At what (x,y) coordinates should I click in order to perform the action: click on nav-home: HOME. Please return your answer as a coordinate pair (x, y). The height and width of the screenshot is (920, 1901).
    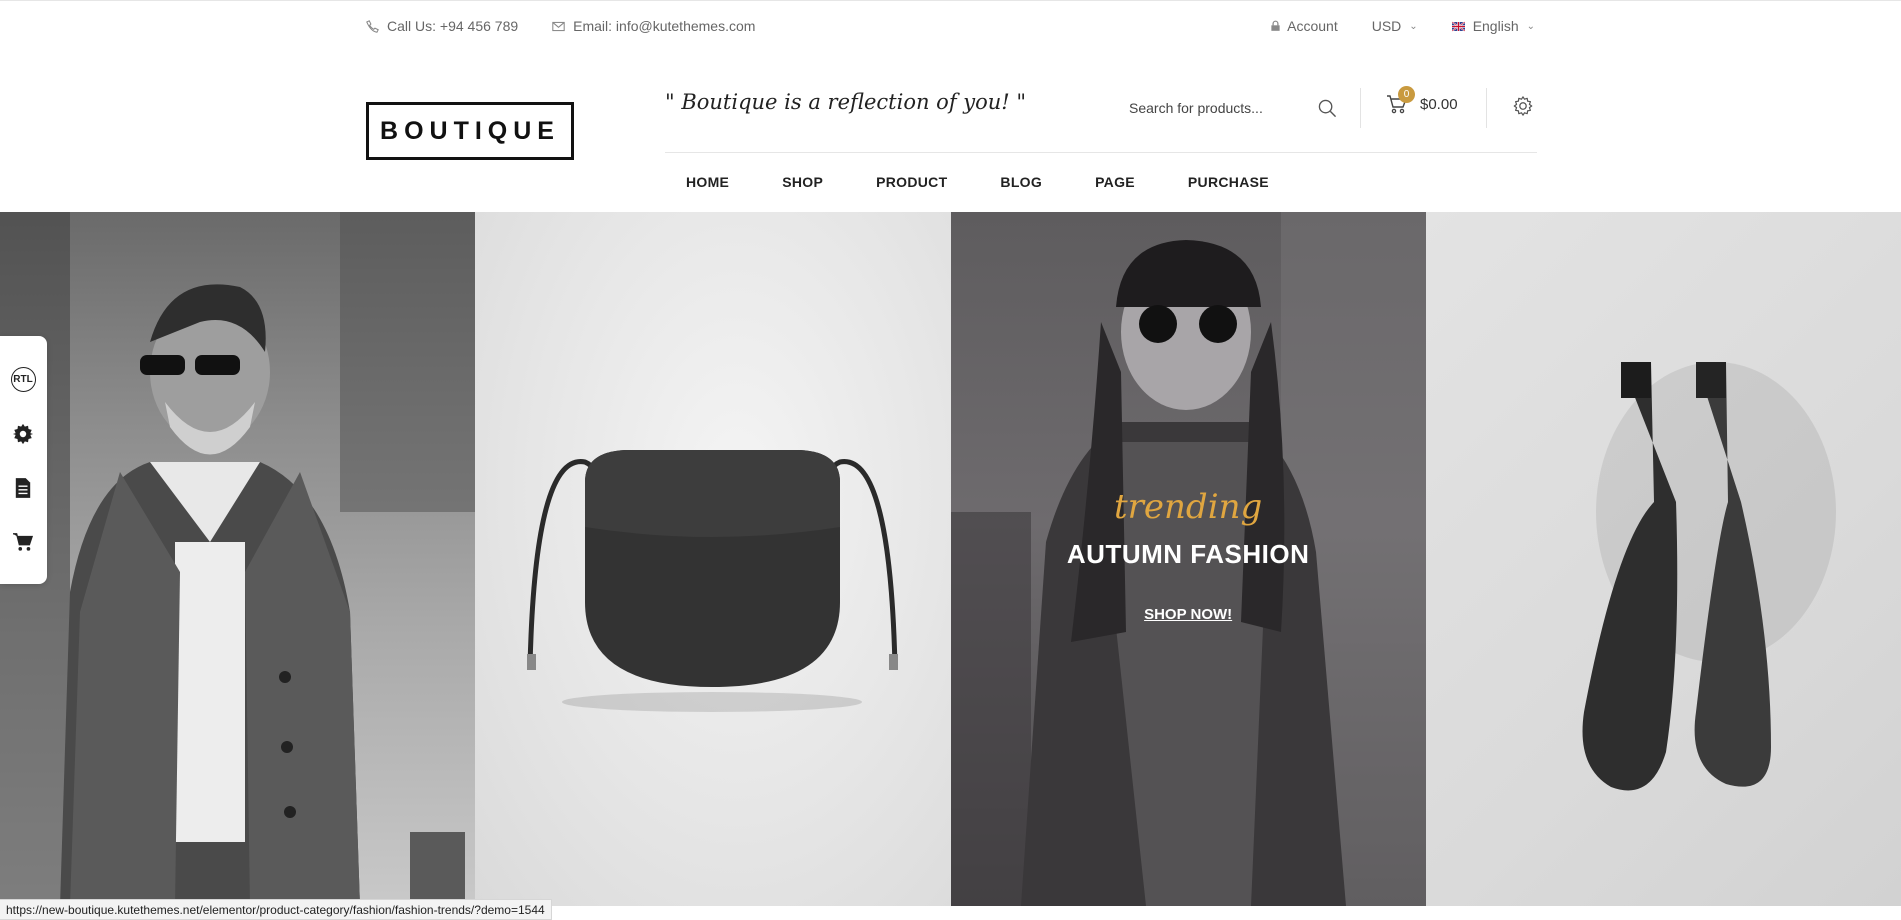
    Looking at the image, I should click on (707, 182).